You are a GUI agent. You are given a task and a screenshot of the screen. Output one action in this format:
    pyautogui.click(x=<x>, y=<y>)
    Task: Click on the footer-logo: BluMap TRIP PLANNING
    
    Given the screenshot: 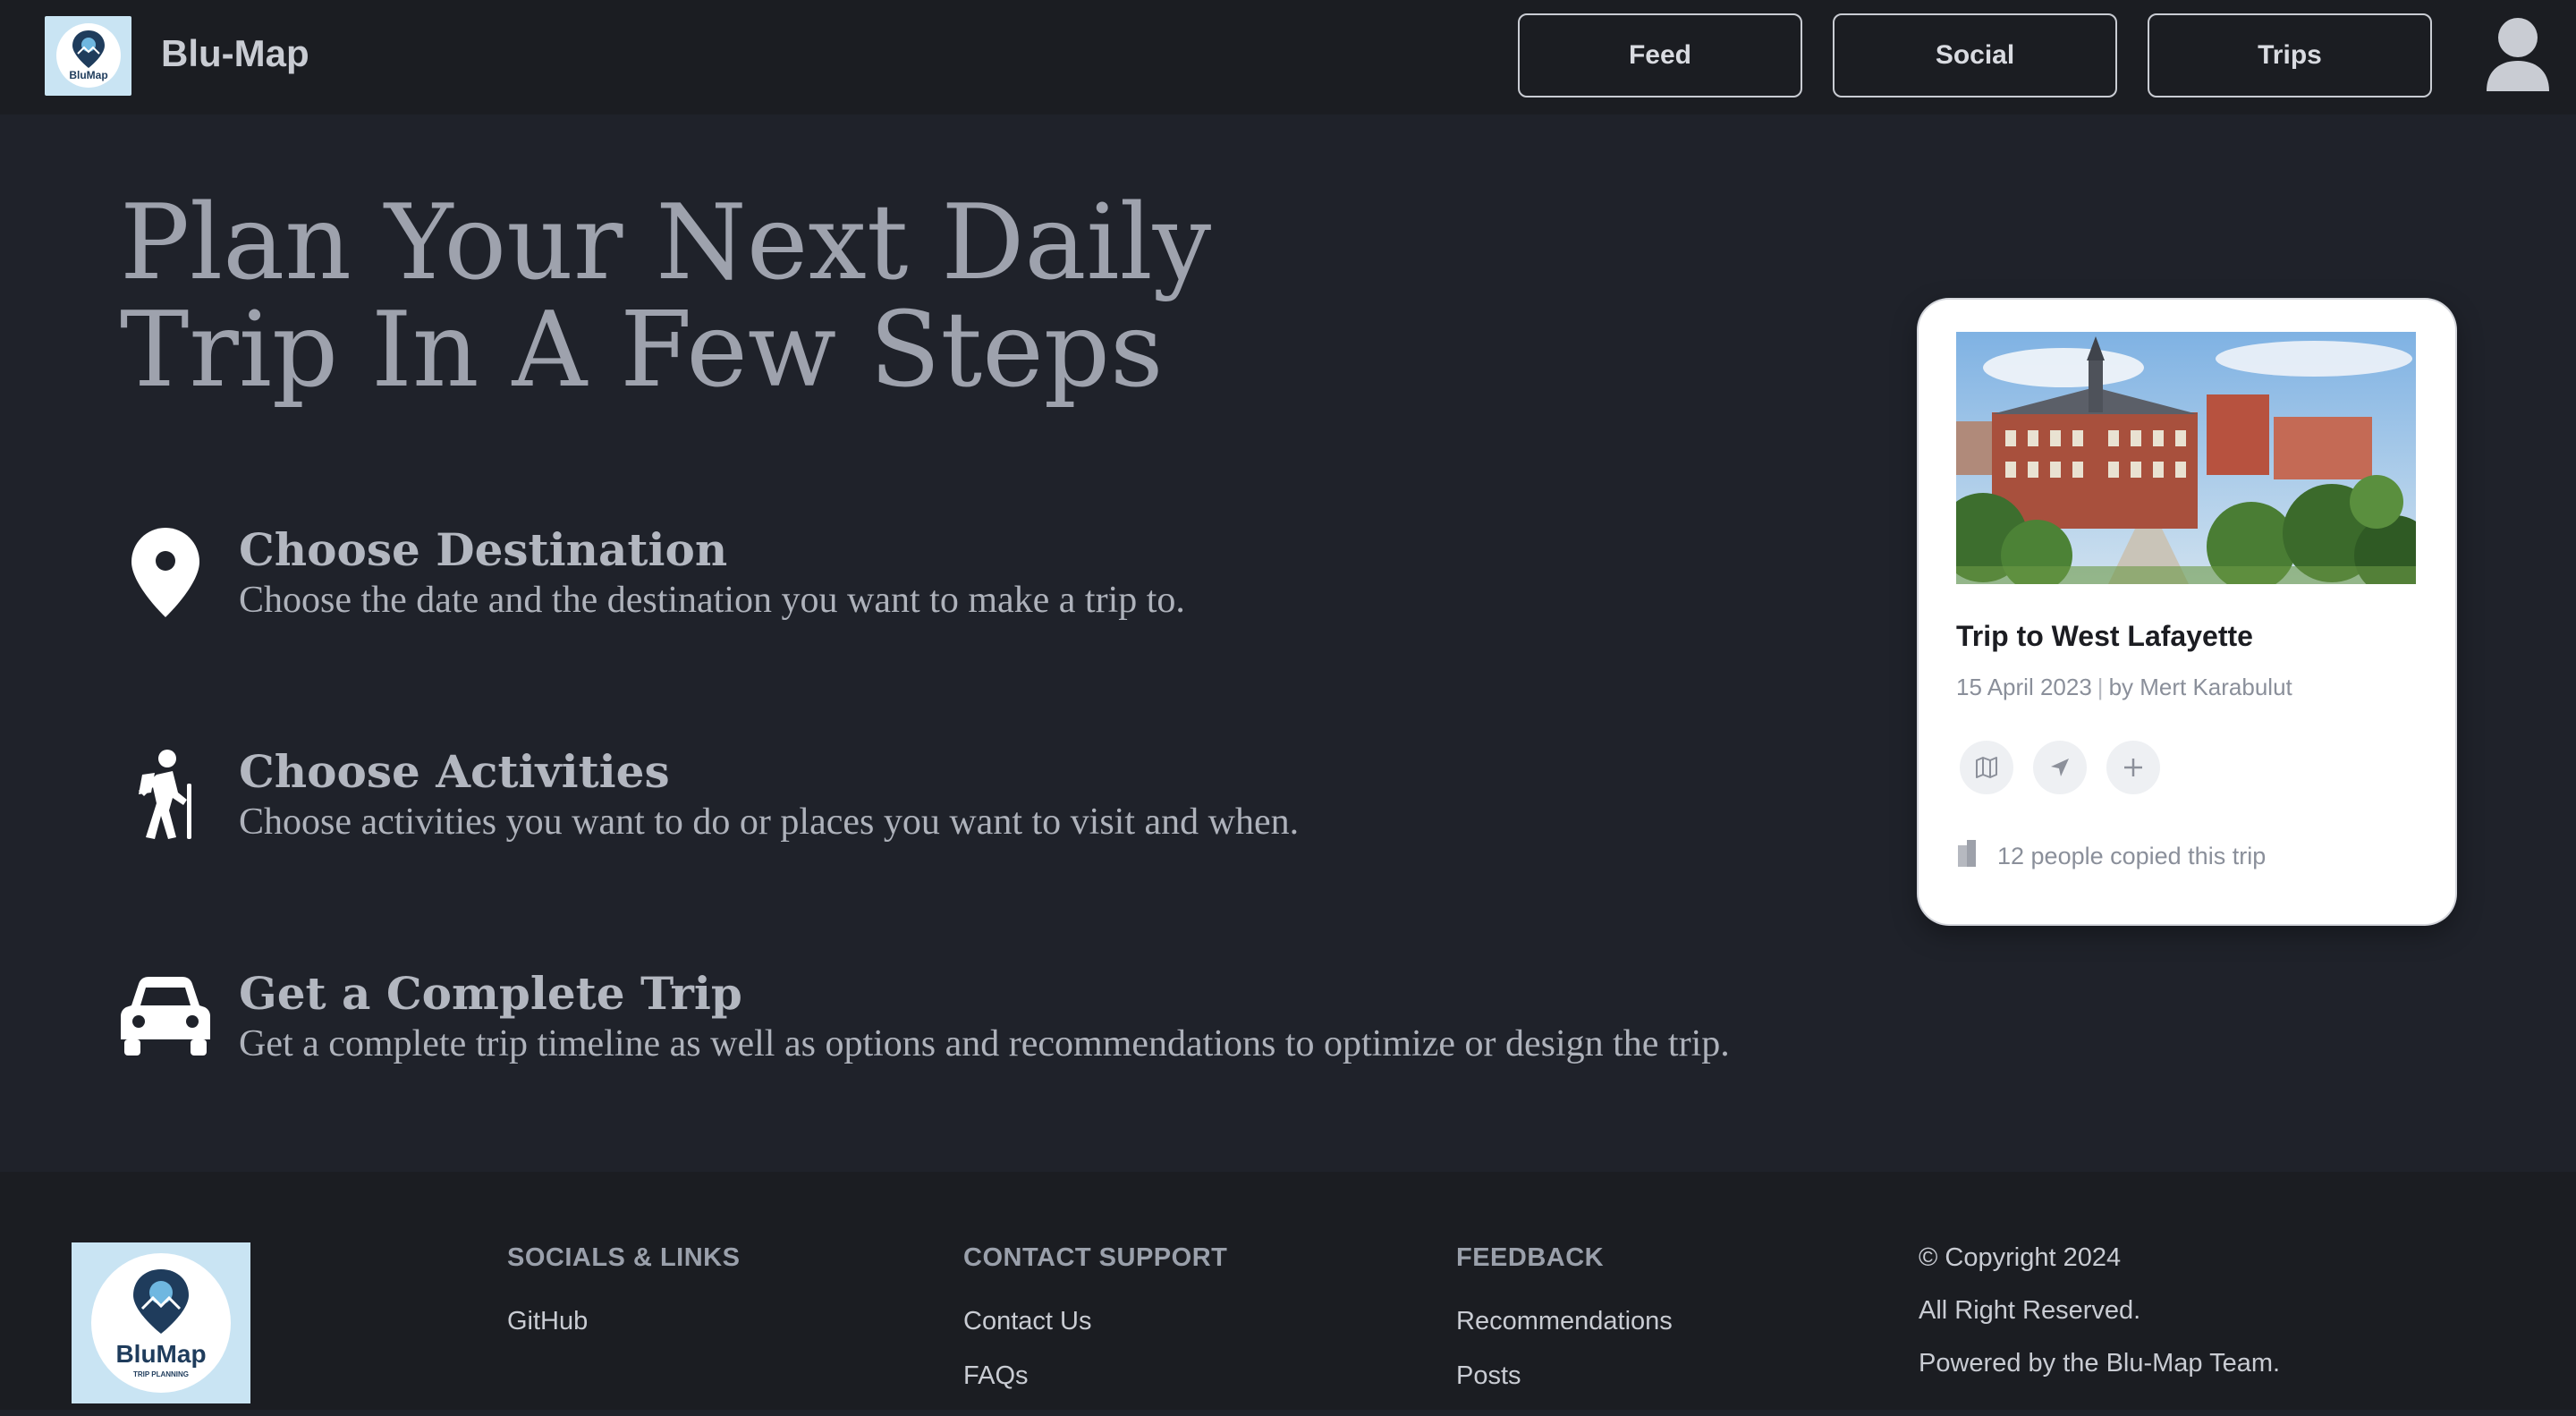 What is the action you would take?
    pyautogui.click(x=161, y=1322)
    